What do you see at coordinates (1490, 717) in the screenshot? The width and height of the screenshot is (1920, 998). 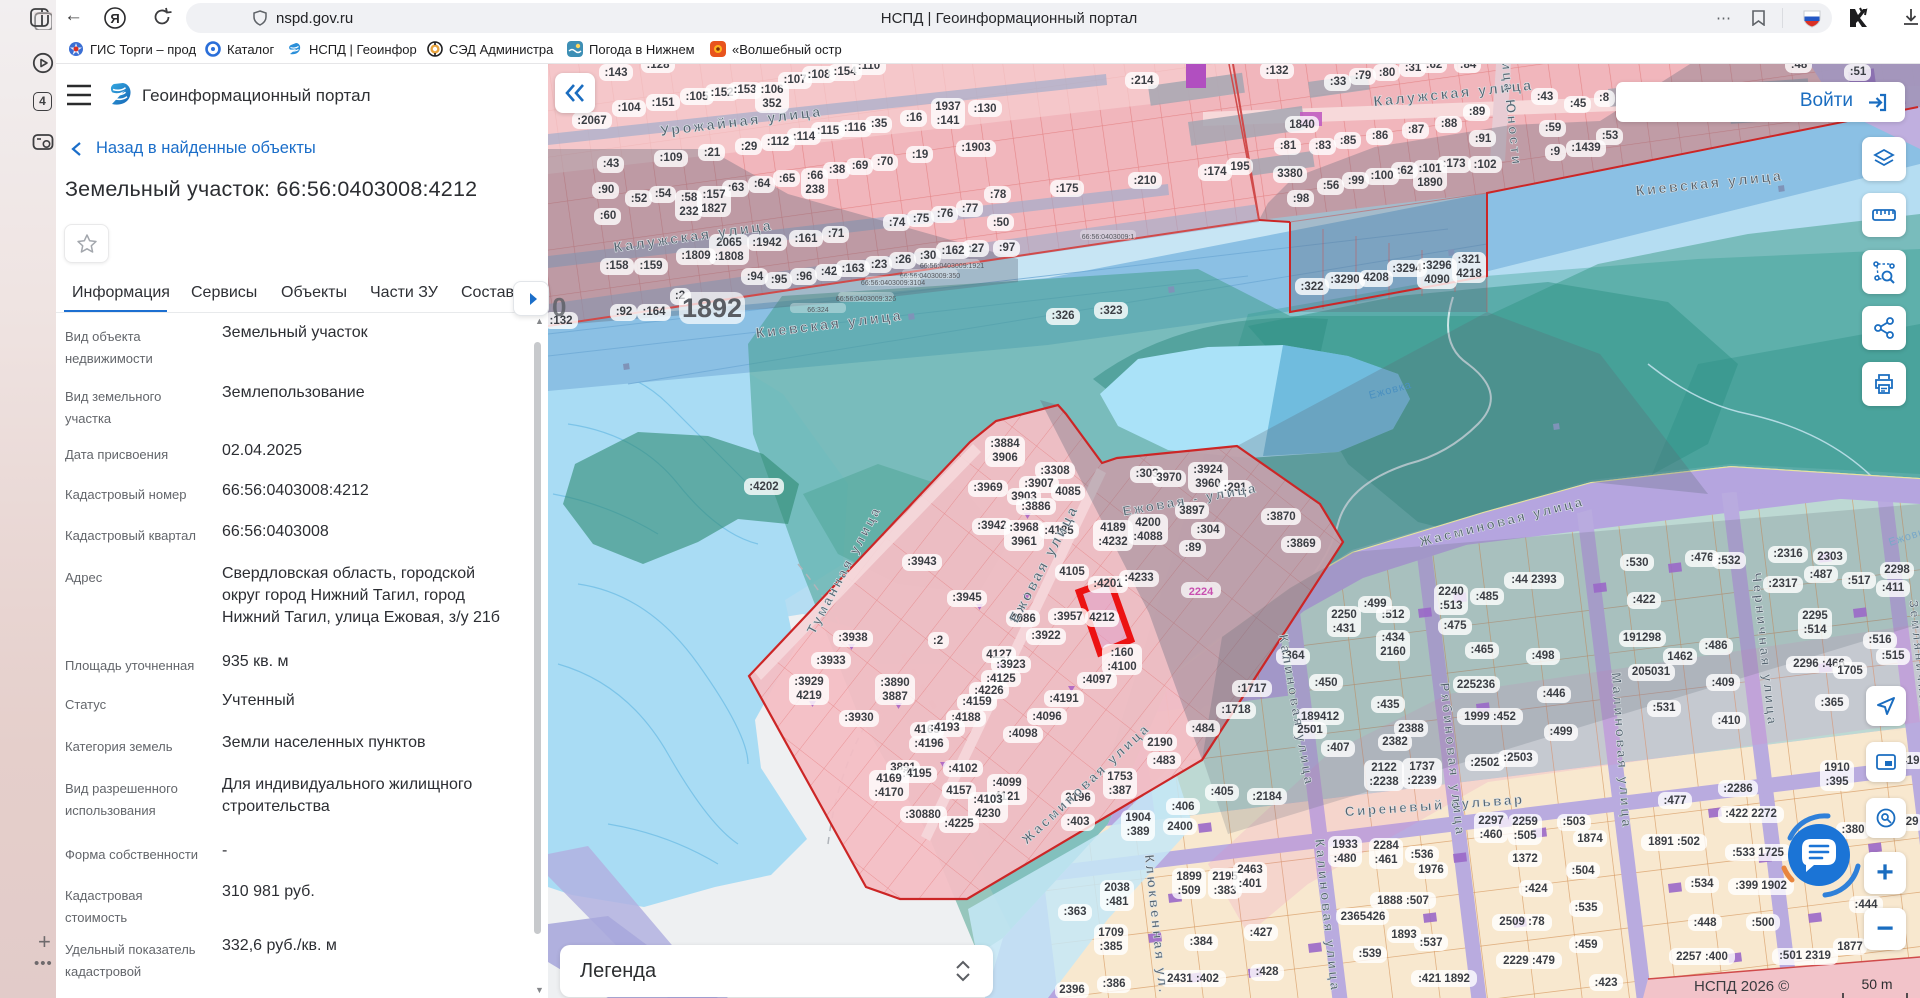 I see `svg-text: 1999 :452` at bounding box center [1490, 717].